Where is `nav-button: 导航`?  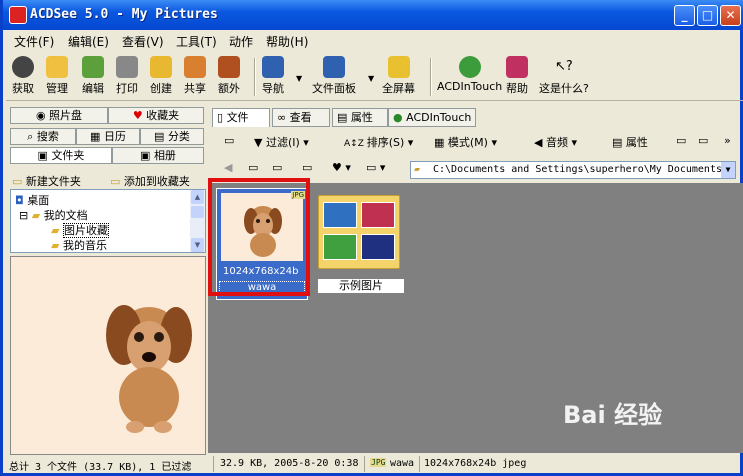 nav-button: 导航 is located at coordinates (273, 76).